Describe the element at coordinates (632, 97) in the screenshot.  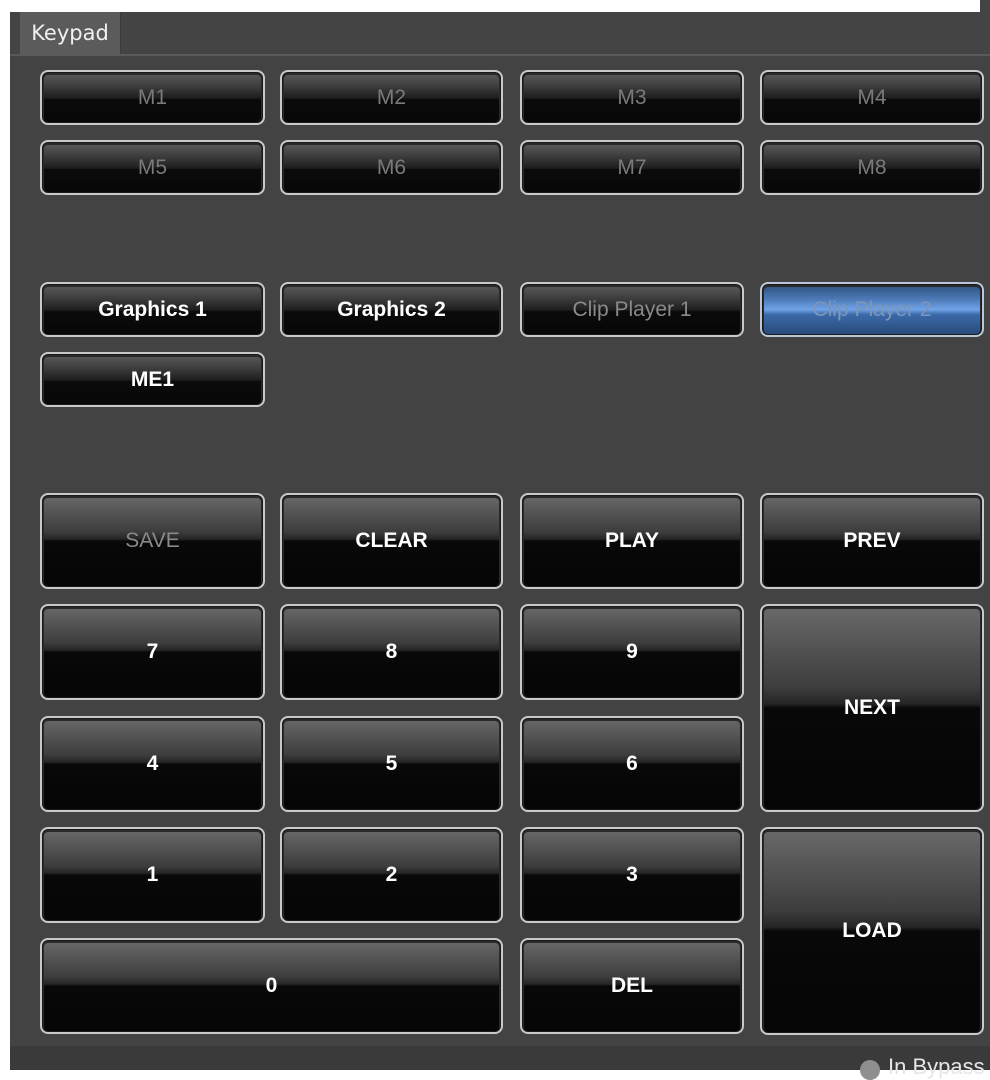
I see `macro-button-m3: M3` at that location.